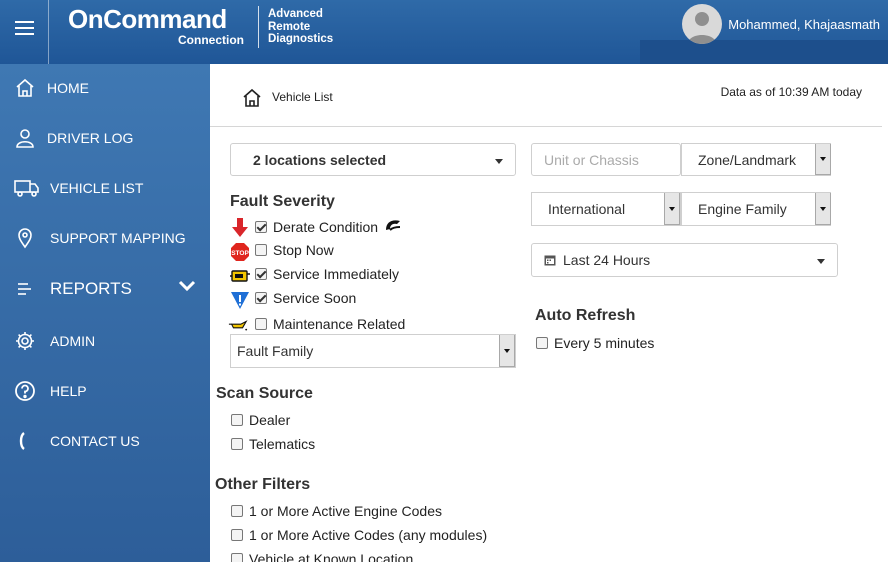 This screenshot has width=888, height=562. Describe the element at coordinates (187, 288) in the screenshot. I see `chevron-down-icon` at that location.